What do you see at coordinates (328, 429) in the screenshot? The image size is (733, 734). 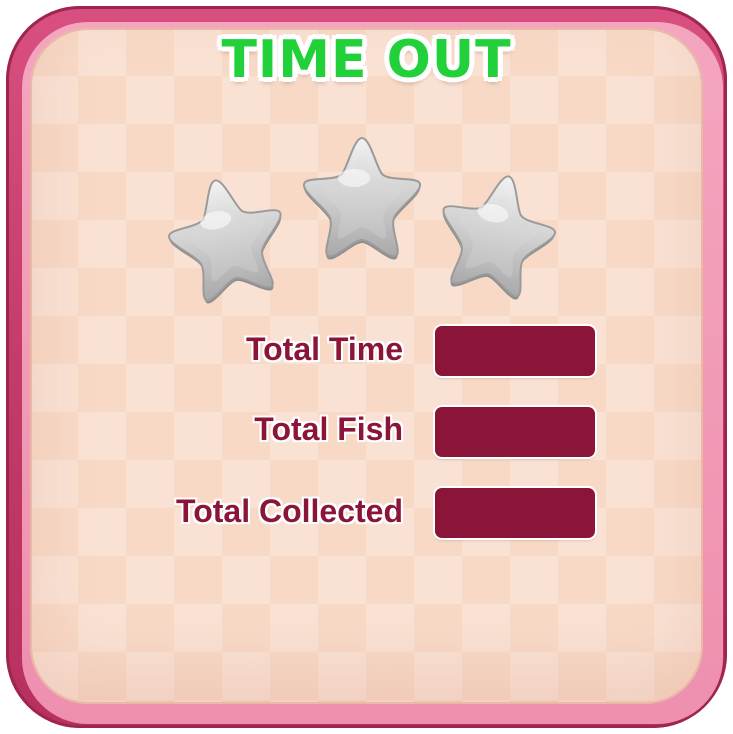 I see `stat-label-total-fish: Total Fish` at bounding box center [328, 429].